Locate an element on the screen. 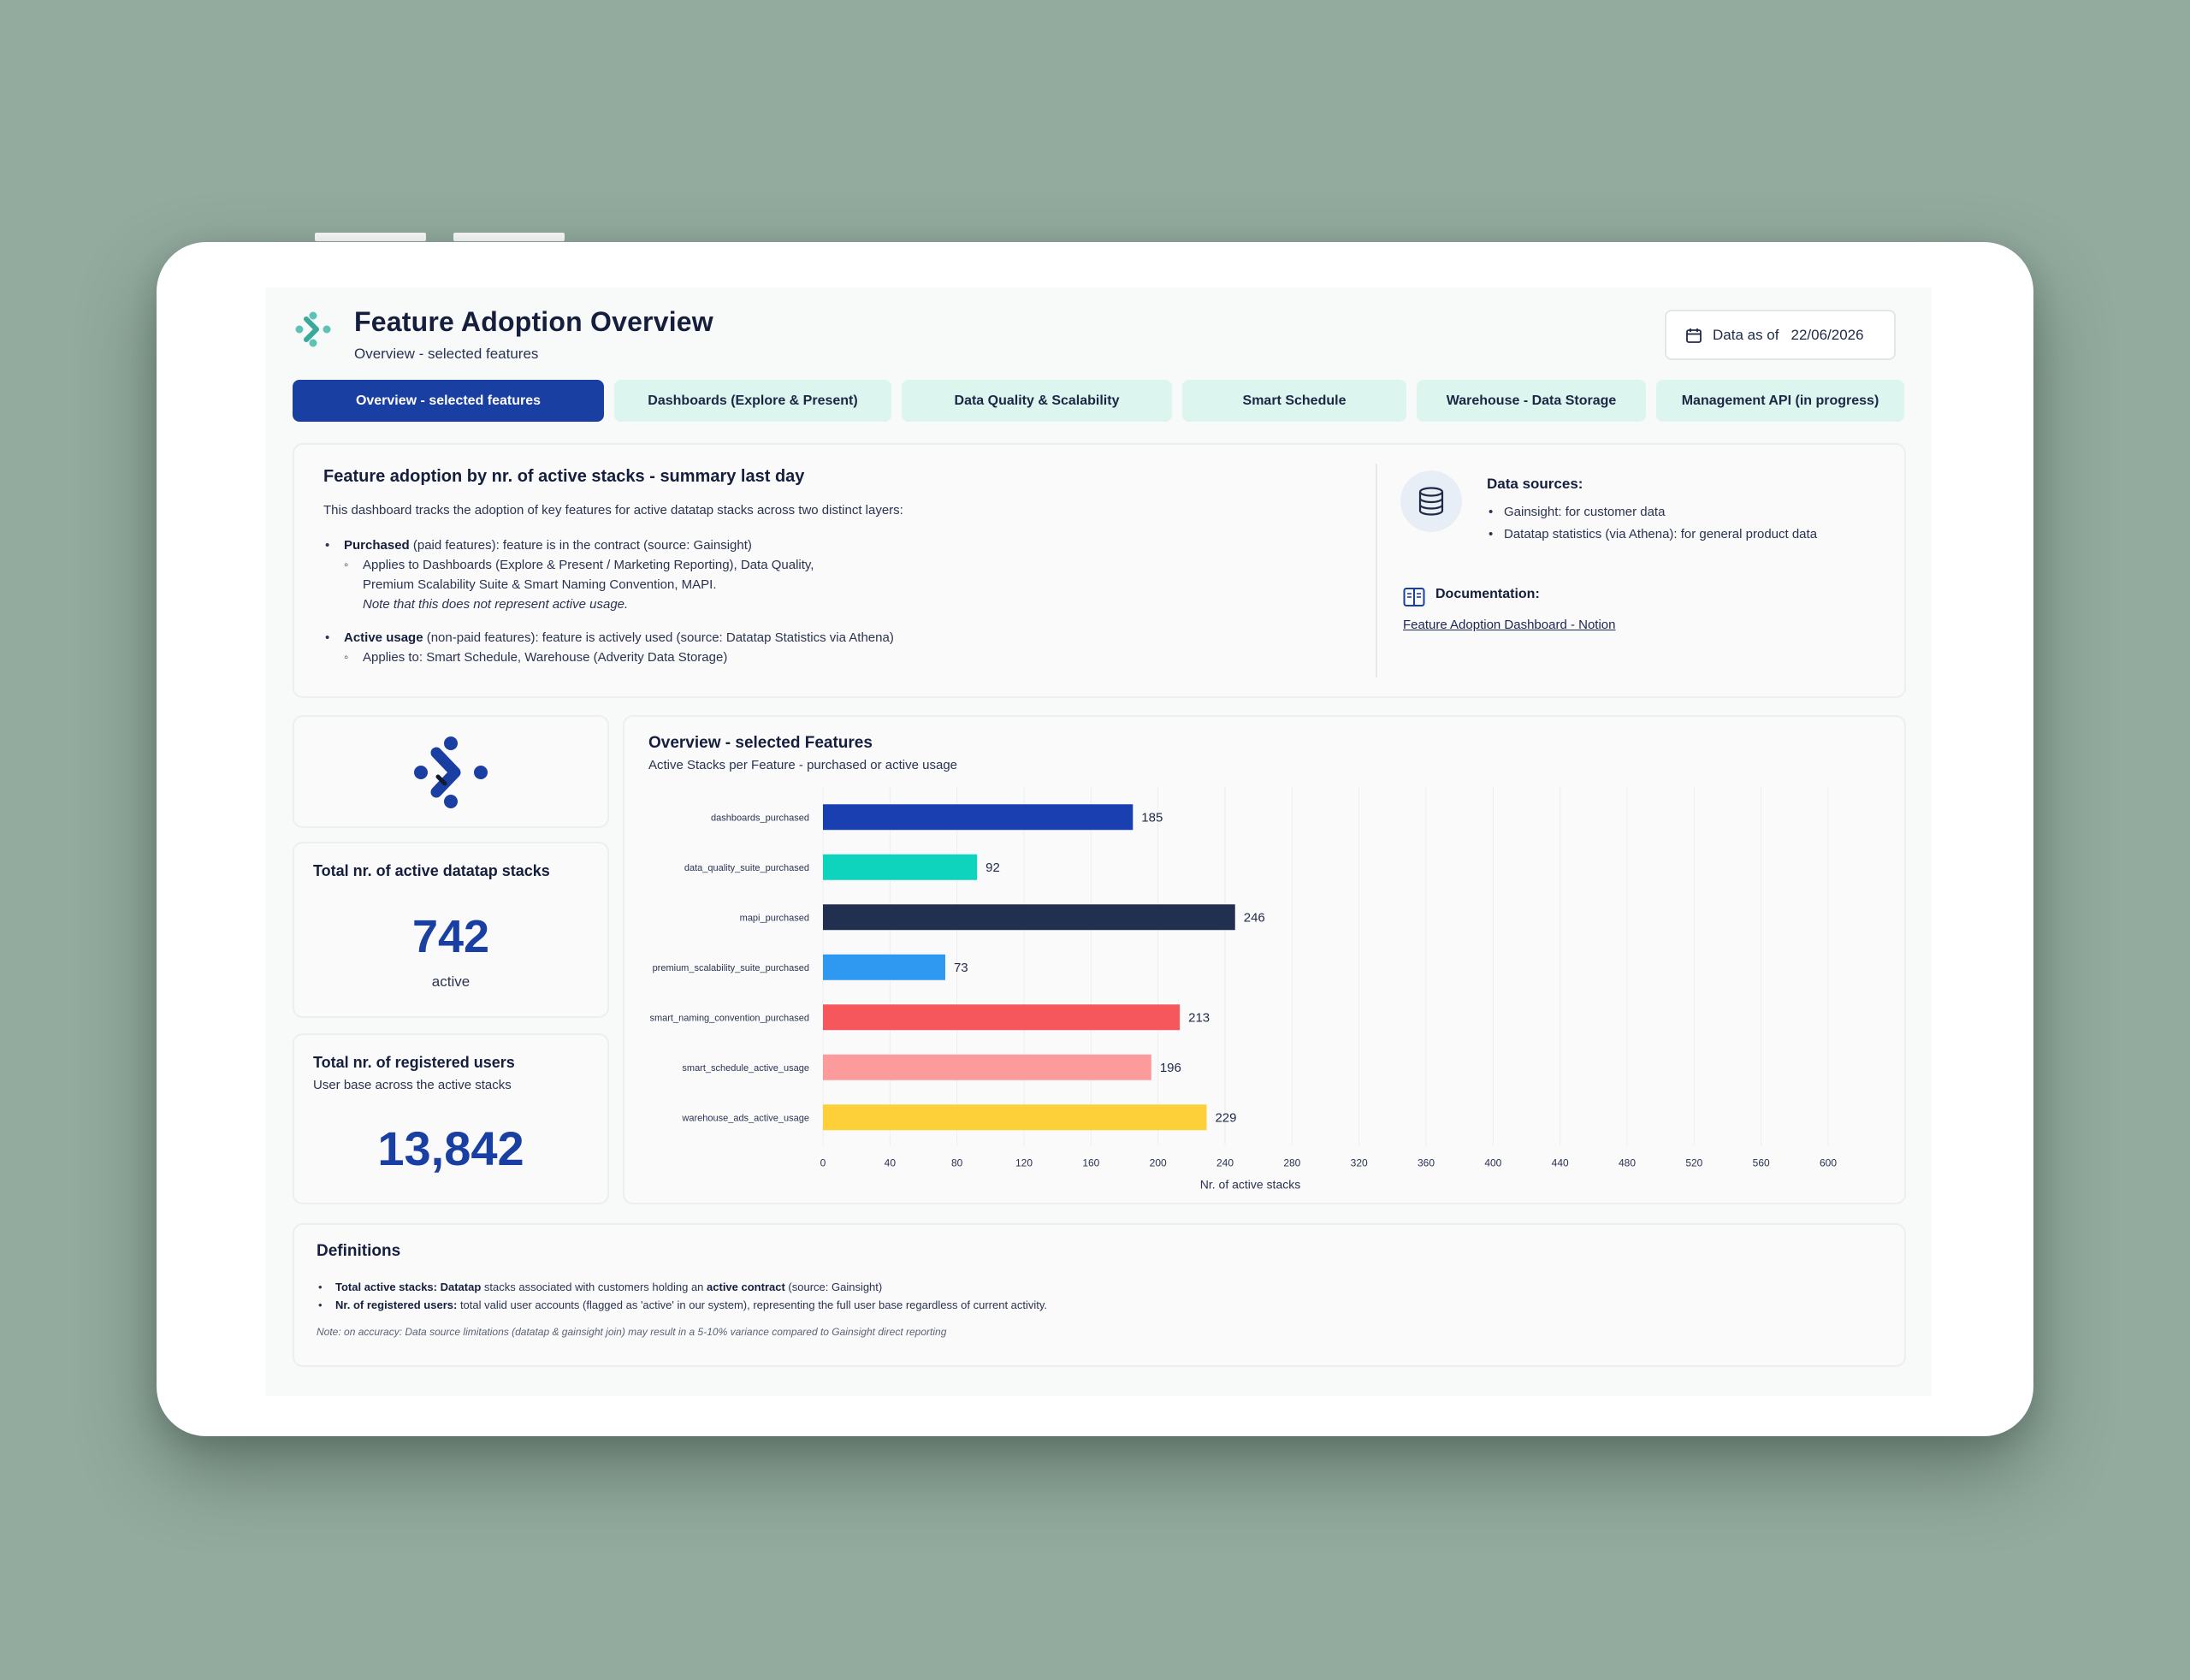  documentation-title: Documentation: is located at coordinates (1487, 594).